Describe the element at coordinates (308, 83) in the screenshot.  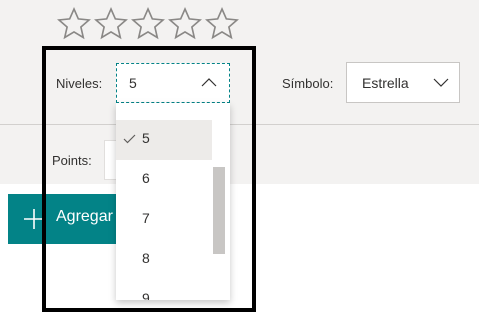
I see `symbol-label: Símbolo:` at that location.